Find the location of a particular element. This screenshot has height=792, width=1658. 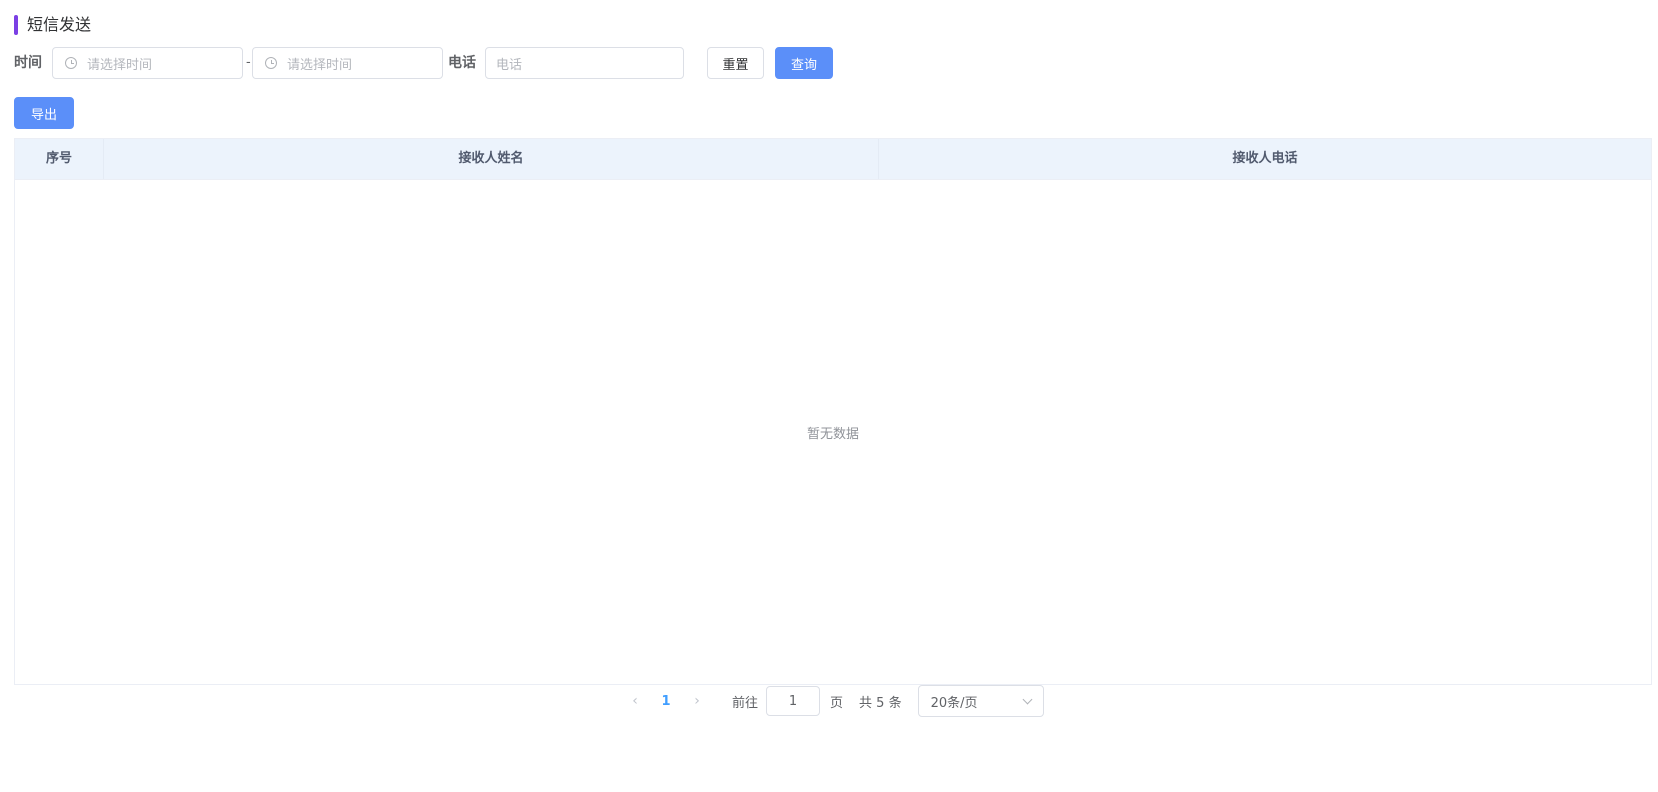

end-time-picker: 请选择时间 is located at coordinates (347, 63).